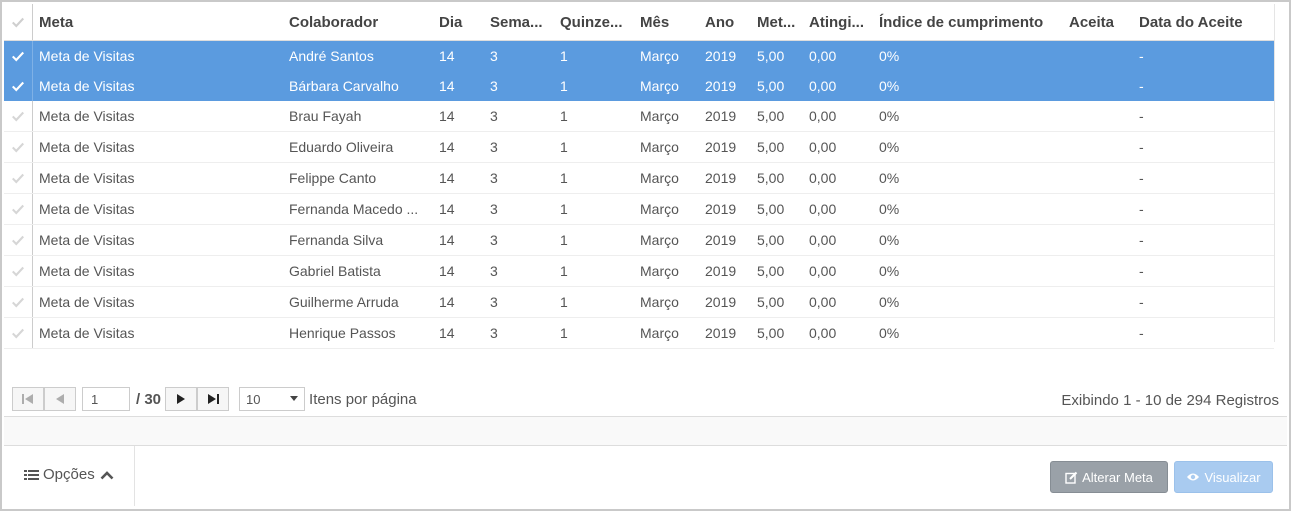 The height and width of the screenshot is (511, 1291). Describe the element at coordinates (106, 399) in the screenshot. I see `page-number-input: 1` at that location.